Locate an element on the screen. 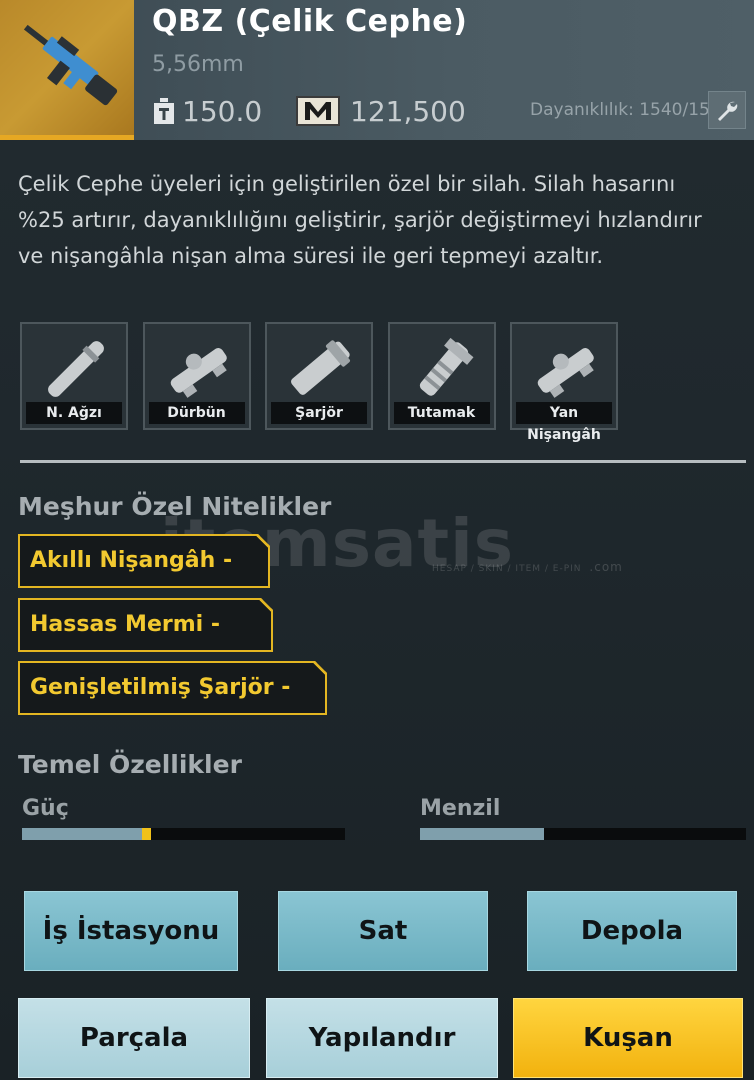 The height and width of the screenshot is (1080, 754). attachment-slot-magazine: Şarjör is located at coordinates (319, 376).